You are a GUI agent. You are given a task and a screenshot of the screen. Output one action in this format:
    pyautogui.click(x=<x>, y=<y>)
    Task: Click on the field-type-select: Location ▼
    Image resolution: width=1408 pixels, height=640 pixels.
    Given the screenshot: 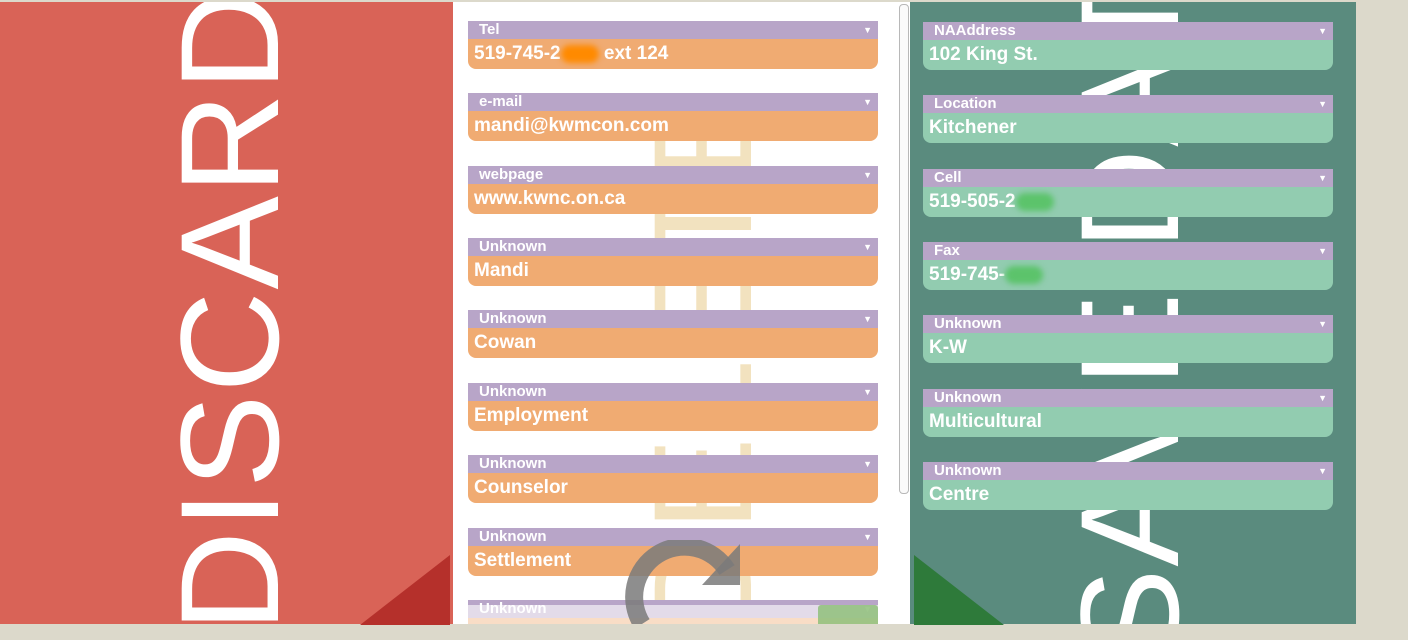 What is the action you would take?
    pyautogui.click(x=1128, y=104)
    